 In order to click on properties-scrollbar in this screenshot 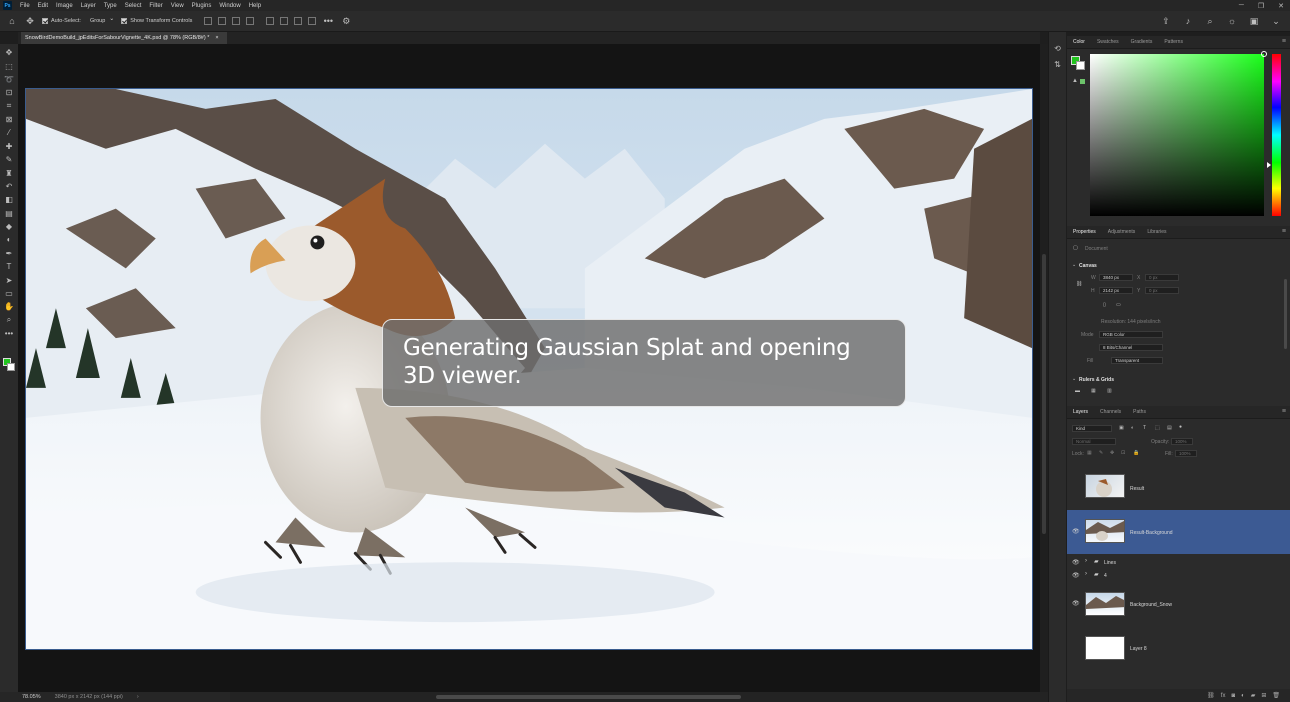, I will do `click(1285, 314)`.